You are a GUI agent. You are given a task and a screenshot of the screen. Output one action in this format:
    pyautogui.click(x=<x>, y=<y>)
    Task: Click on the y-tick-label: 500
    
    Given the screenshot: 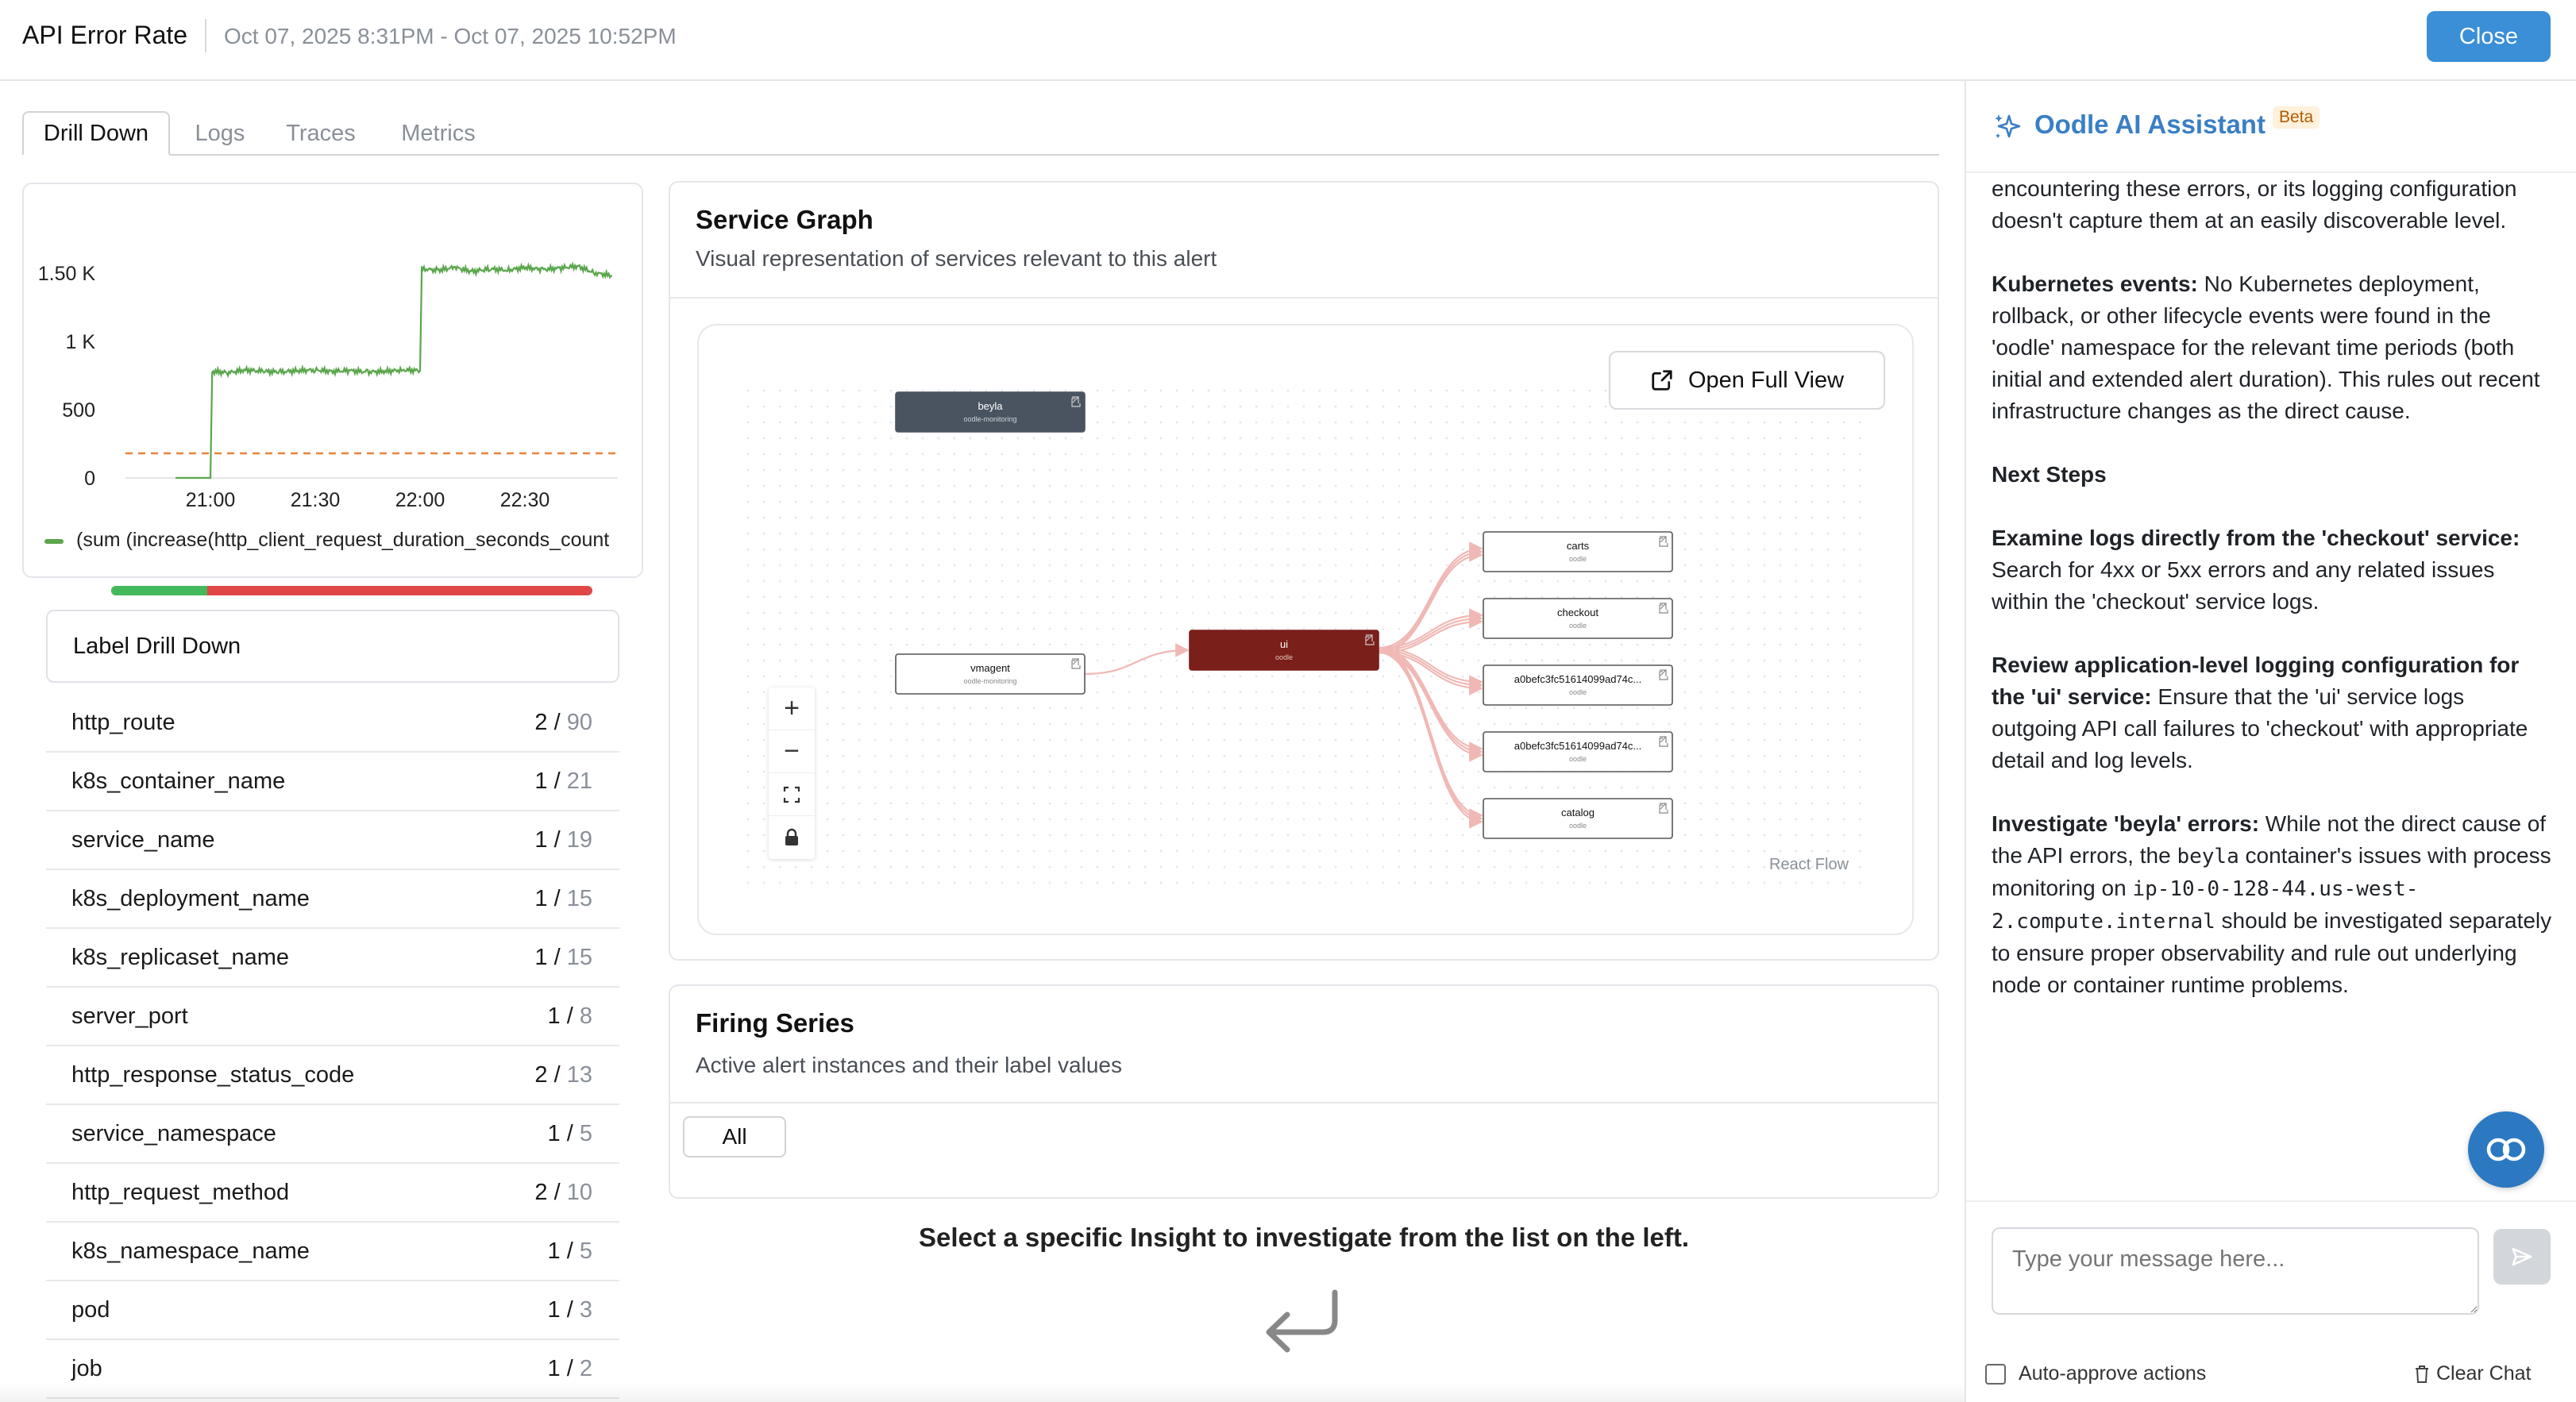 What is the action you would take?
    pyautogui.click(x=78, y=411)
    